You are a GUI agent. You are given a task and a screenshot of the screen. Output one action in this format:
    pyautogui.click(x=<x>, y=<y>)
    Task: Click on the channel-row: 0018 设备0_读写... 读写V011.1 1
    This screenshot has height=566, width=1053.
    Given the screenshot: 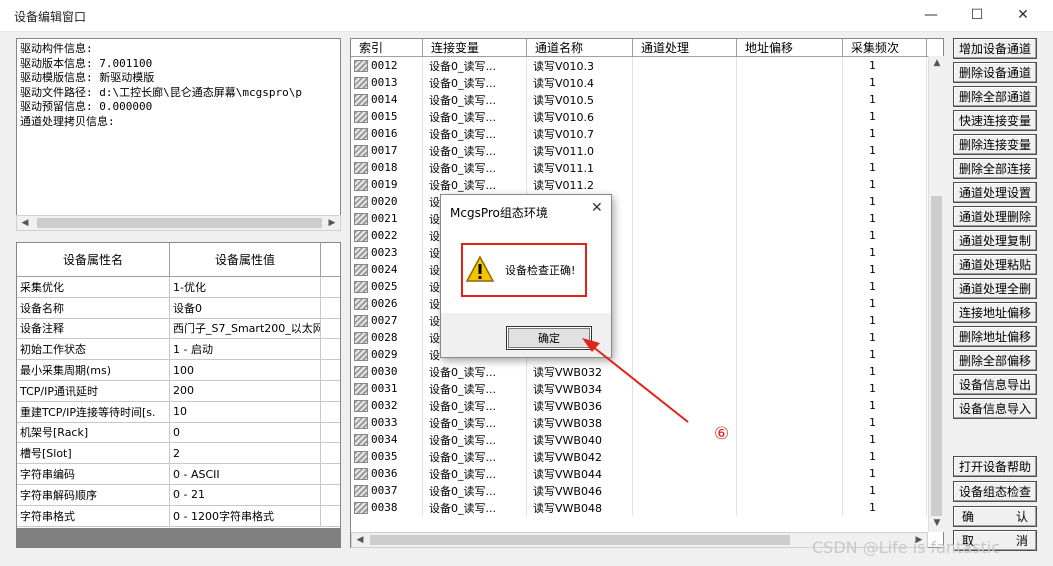 What is the action you would take?
    pyautogui.click(x=647, y=167)
    